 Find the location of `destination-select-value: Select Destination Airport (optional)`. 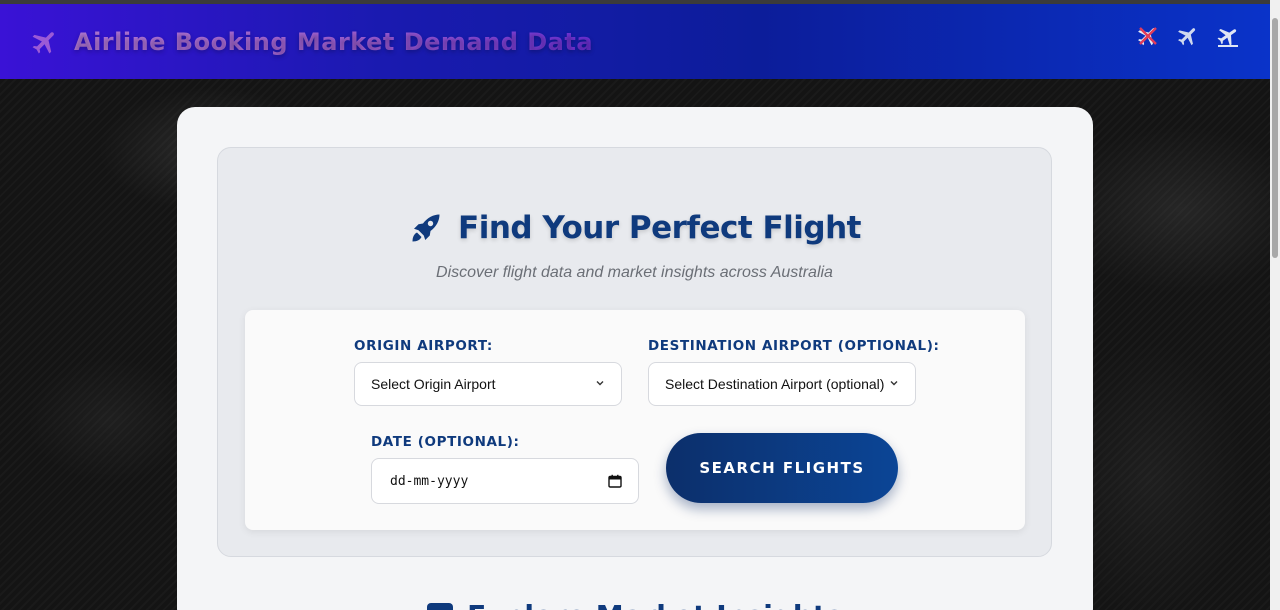

destination-select-value: Select Destination Airport (optional) is located at coordinates (775, 384).